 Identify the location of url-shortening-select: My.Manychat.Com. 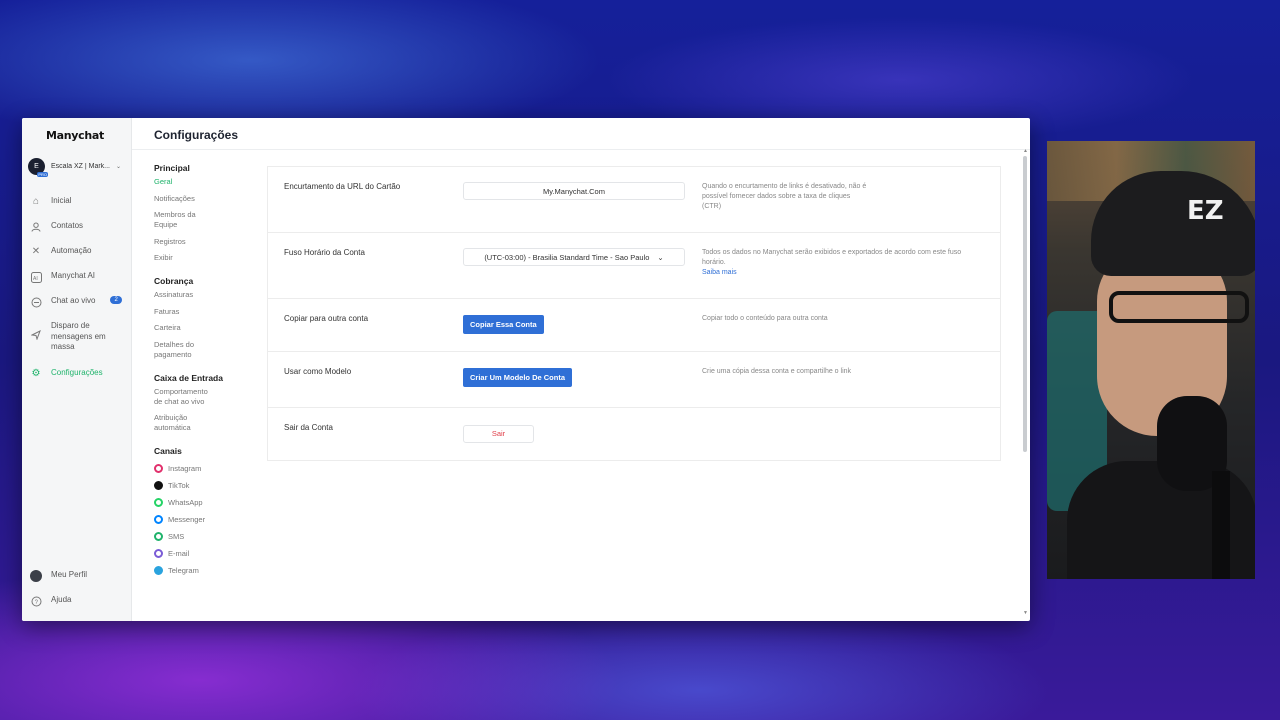
(574, 191).